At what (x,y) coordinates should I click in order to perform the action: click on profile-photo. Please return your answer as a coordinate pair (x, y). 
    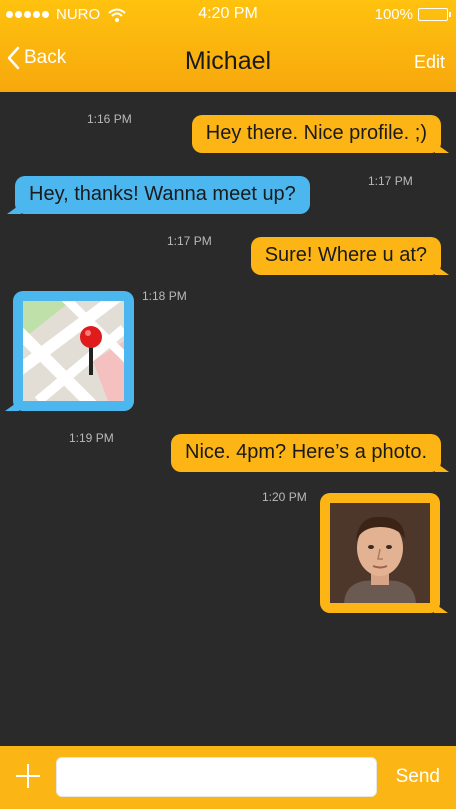
    Looking at the image, I should click on (380, 553).